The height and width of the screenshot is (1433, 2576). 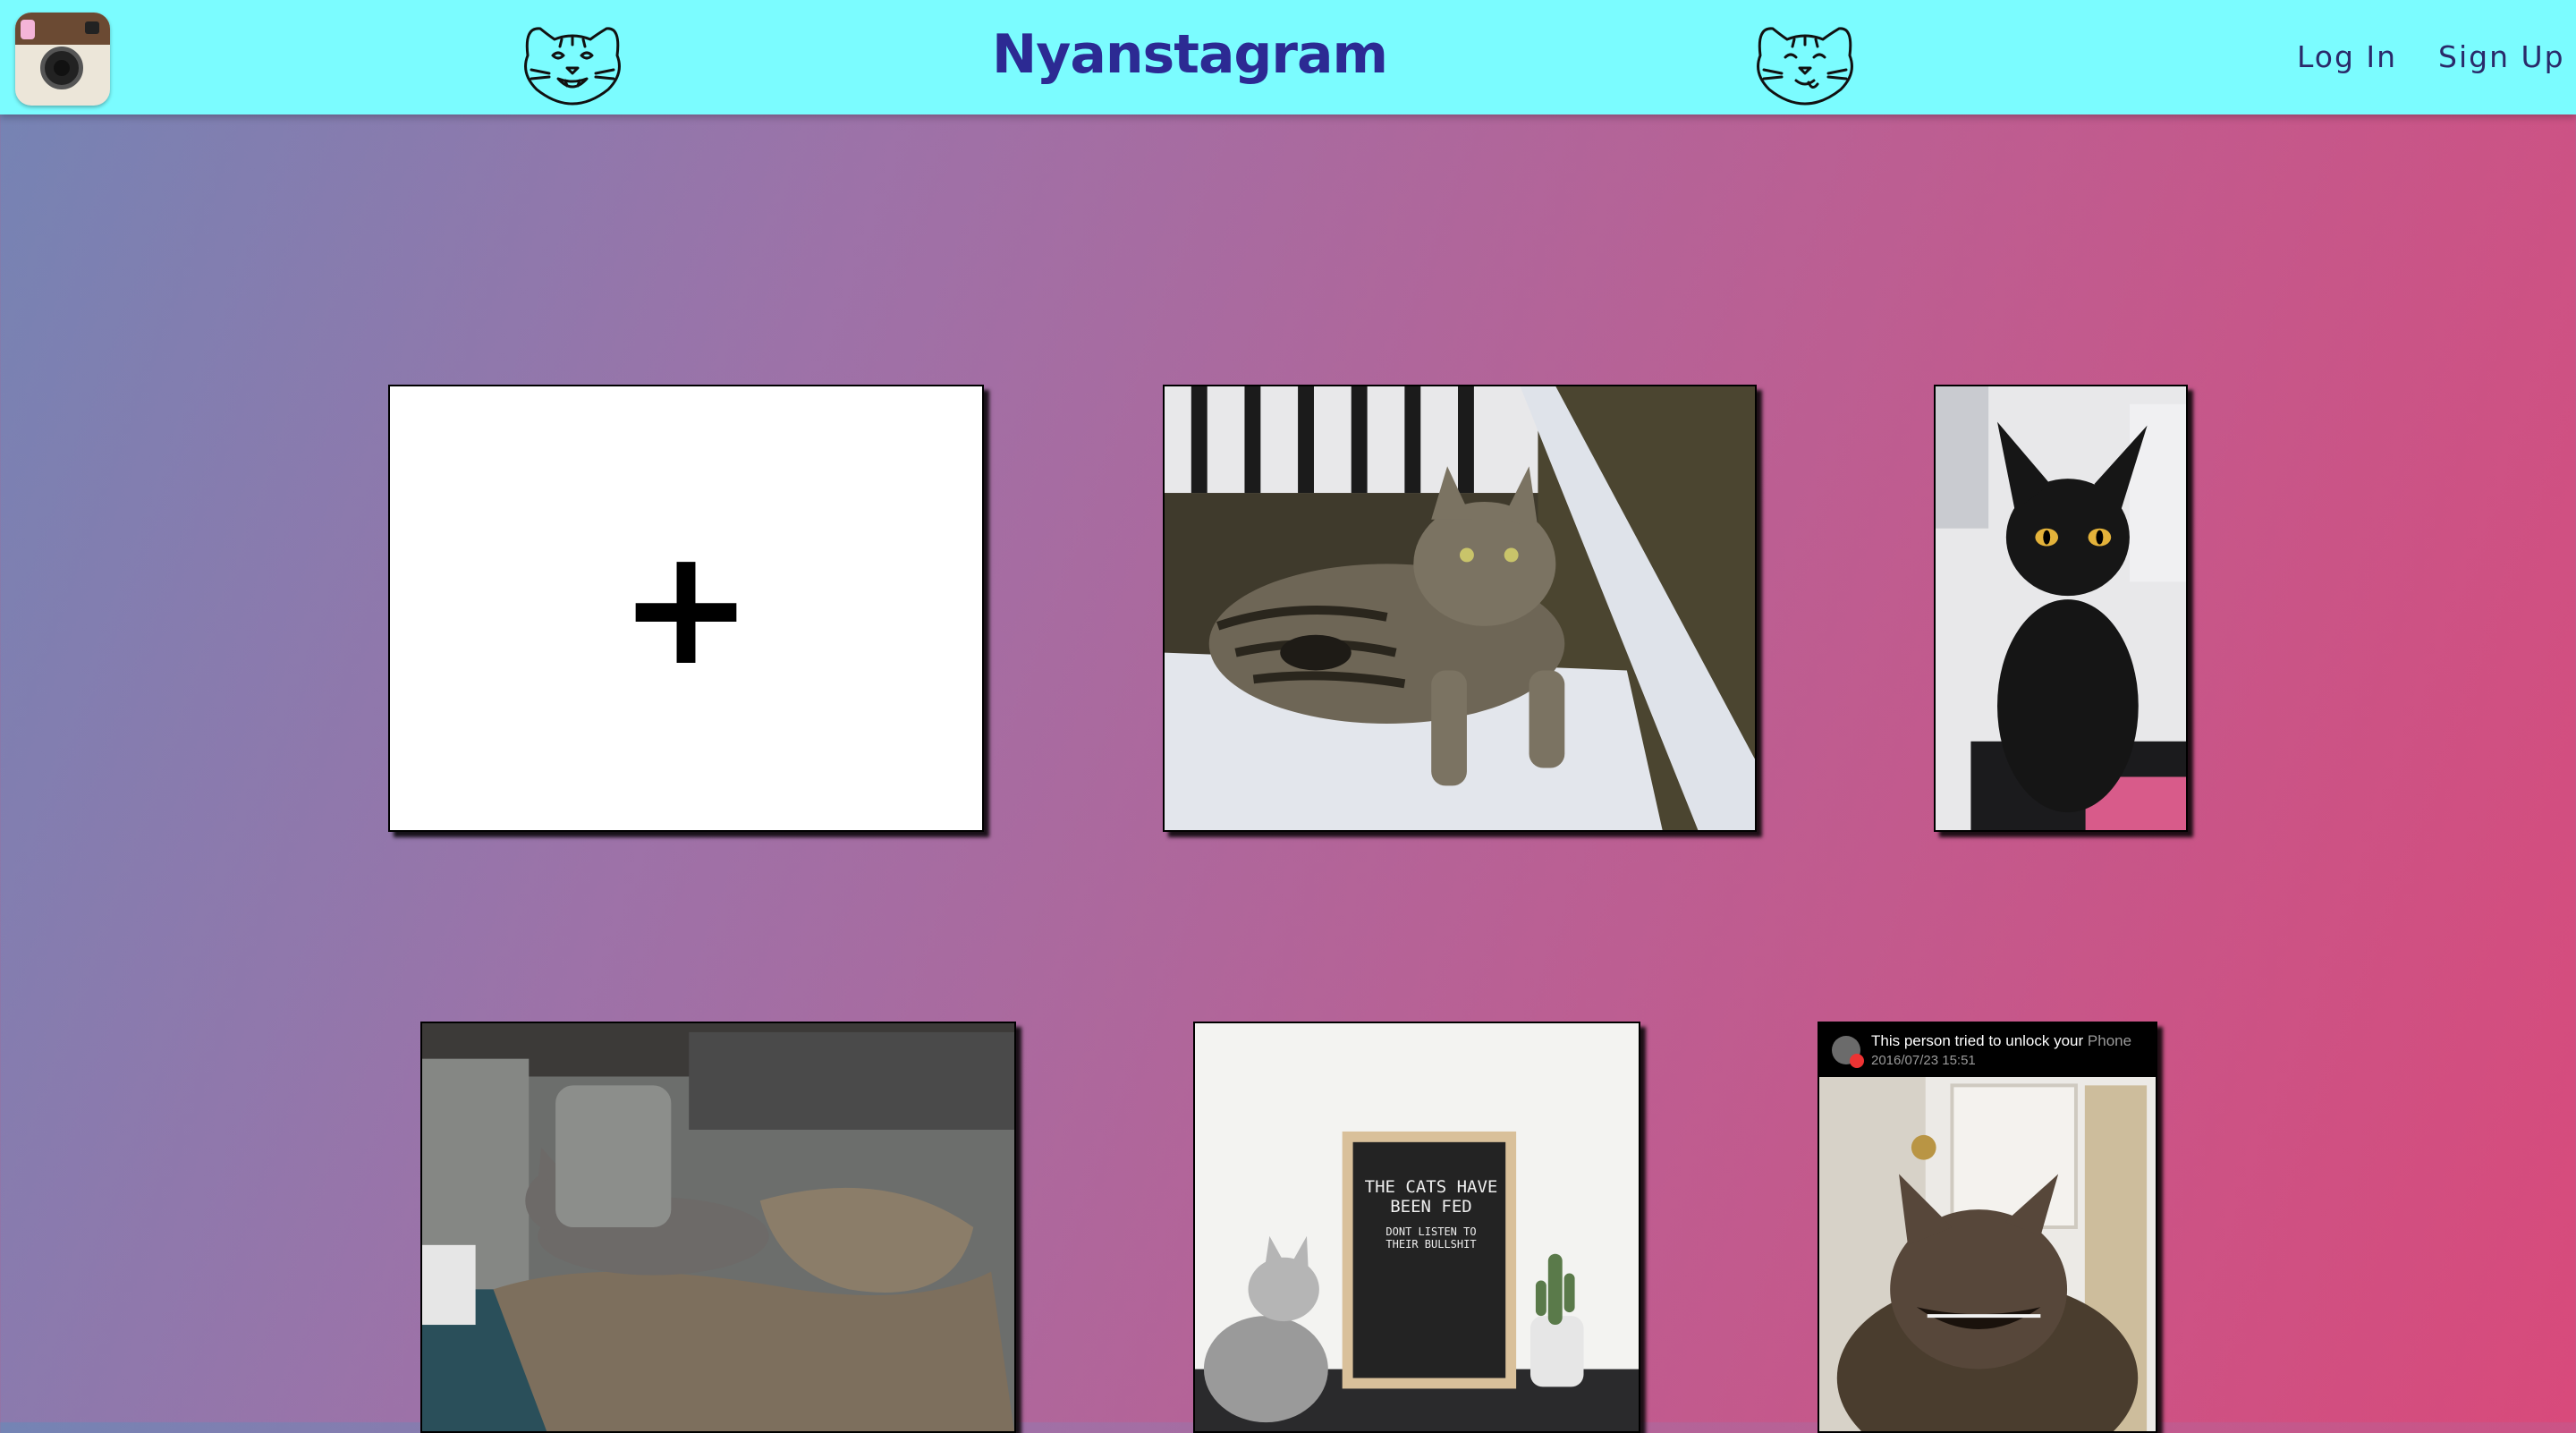 I want to click on notification-dim: Phone, so click(x=2109, y=1040).